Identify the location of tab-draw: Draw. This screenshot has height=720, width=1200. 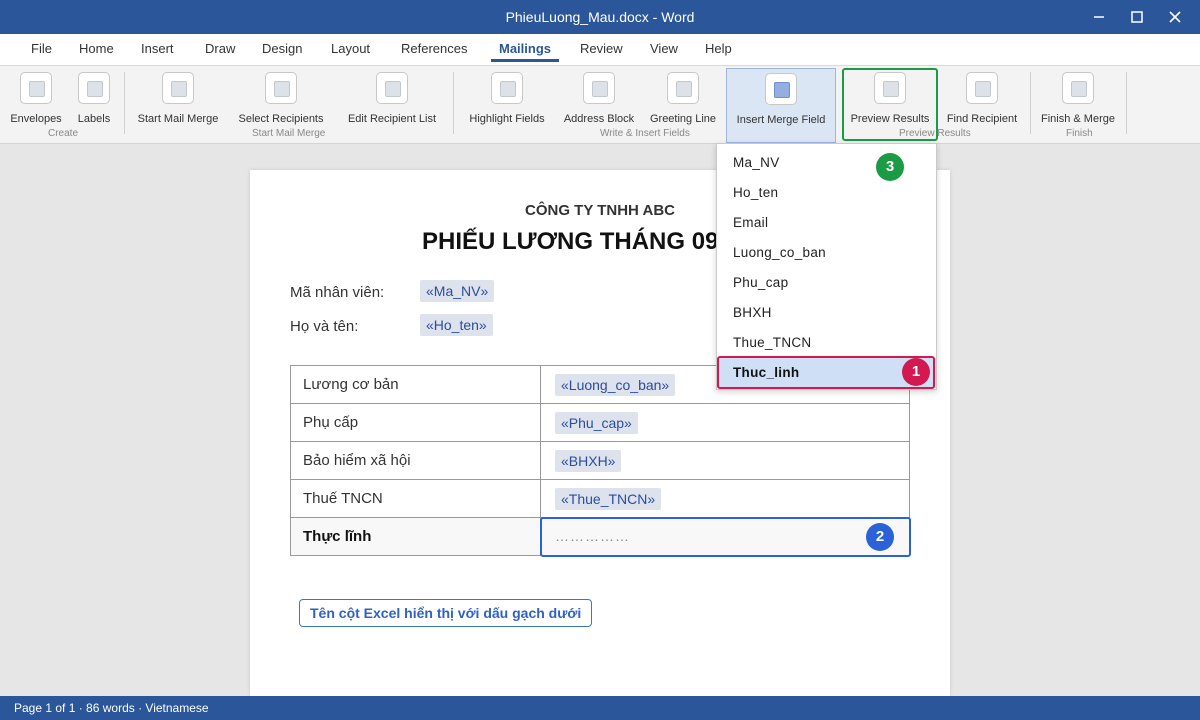
(220, 48).